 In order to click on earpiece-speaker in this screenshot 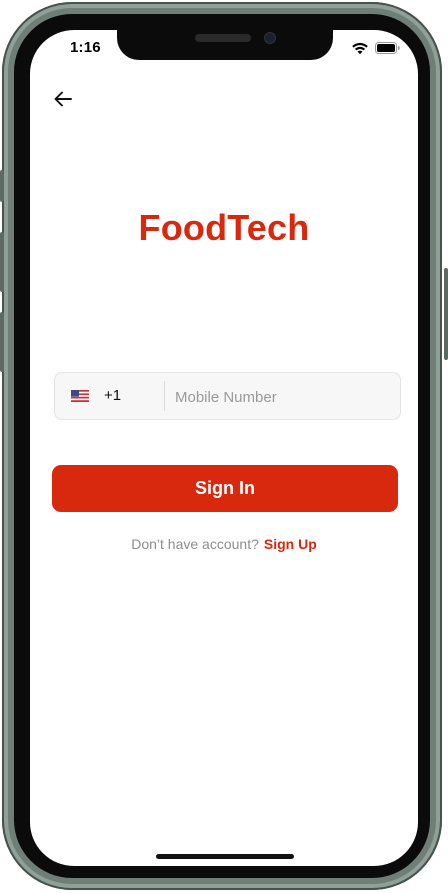, I will do `click(223, 38)`.